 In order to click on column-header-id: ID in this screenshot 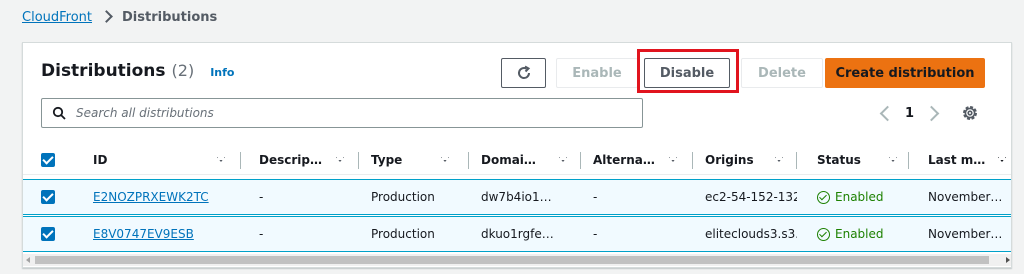, I will do `click(161, 160)`.